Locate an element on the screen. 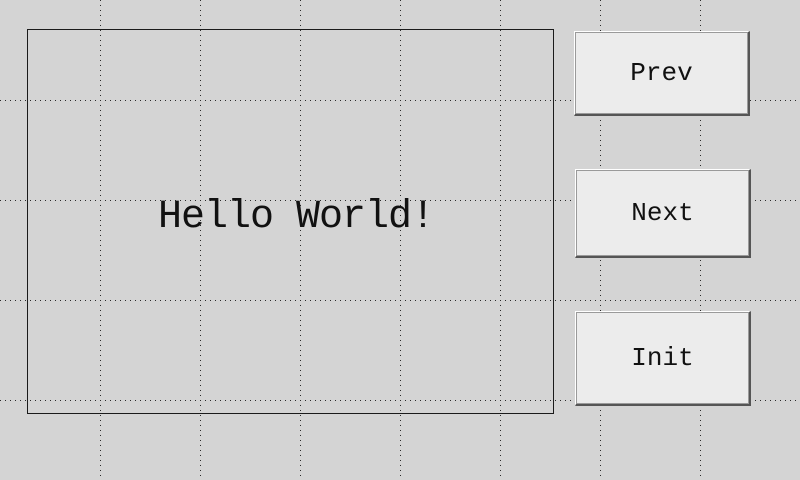 The height and width of the screenshot is (480, 800). display-text: Hello World! is located at coordinates (296, 217).